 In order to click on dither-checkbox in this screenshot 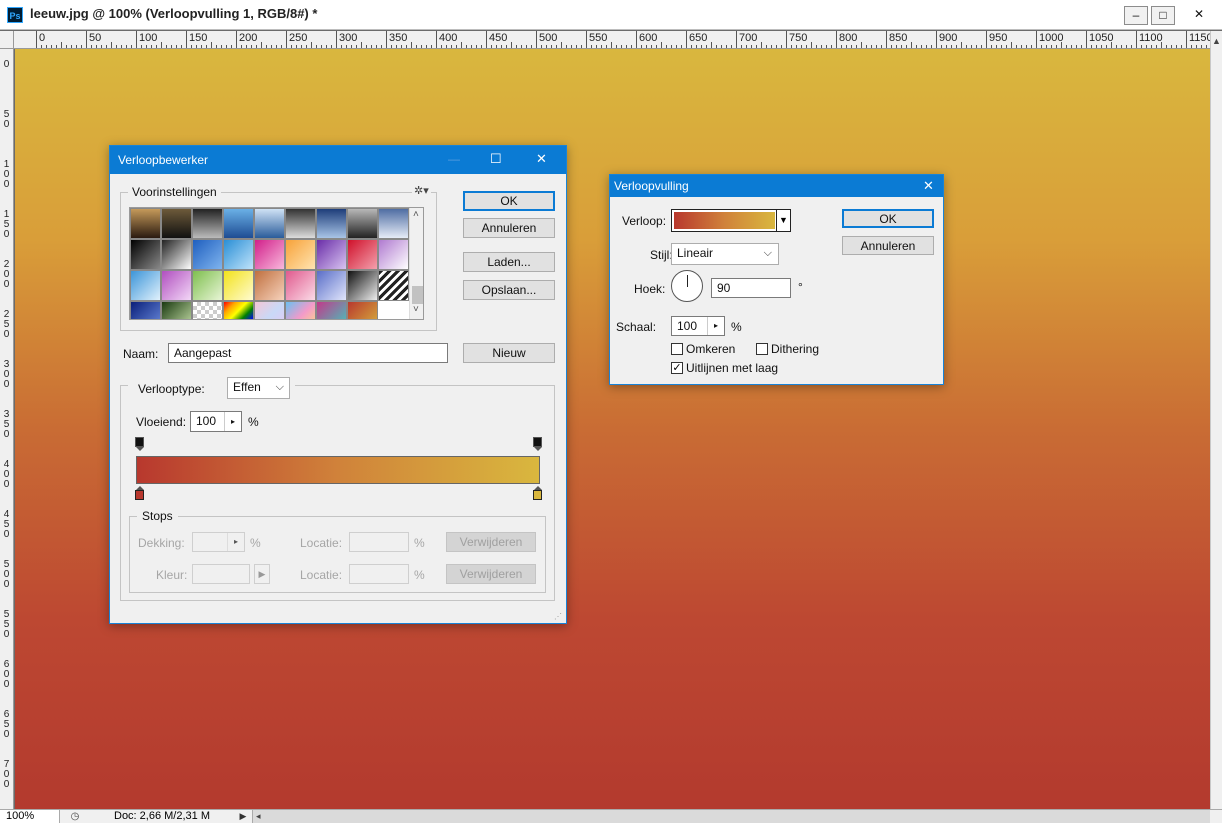, I will do `click(762, 349)`.